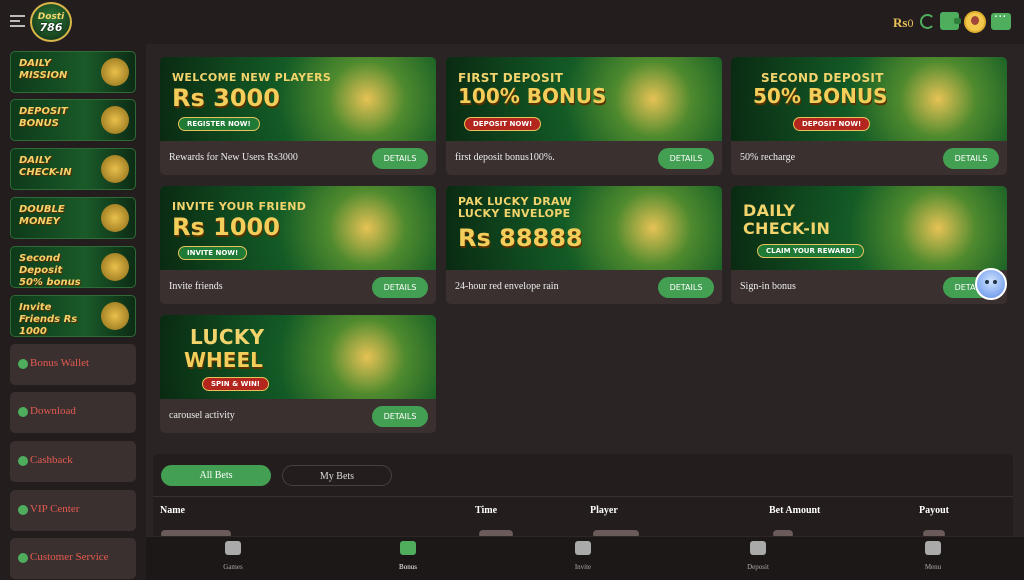 The height and width of the screenshot is (580, 1024). Describe the element at coordinates (51, 16) in the screenshot. I see `logo-line1: Dosti` at that location.